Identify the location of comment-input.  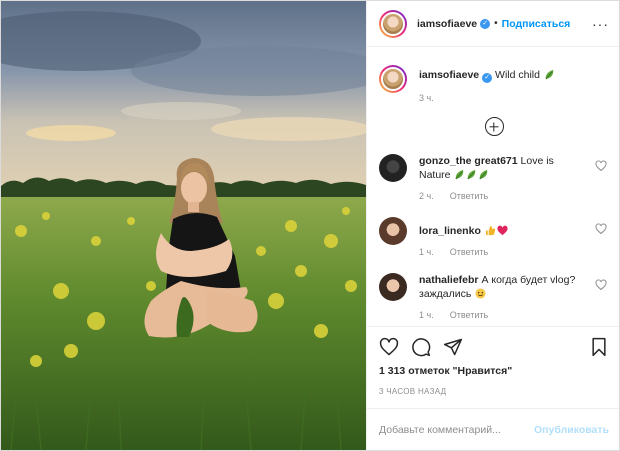
(457, 429).